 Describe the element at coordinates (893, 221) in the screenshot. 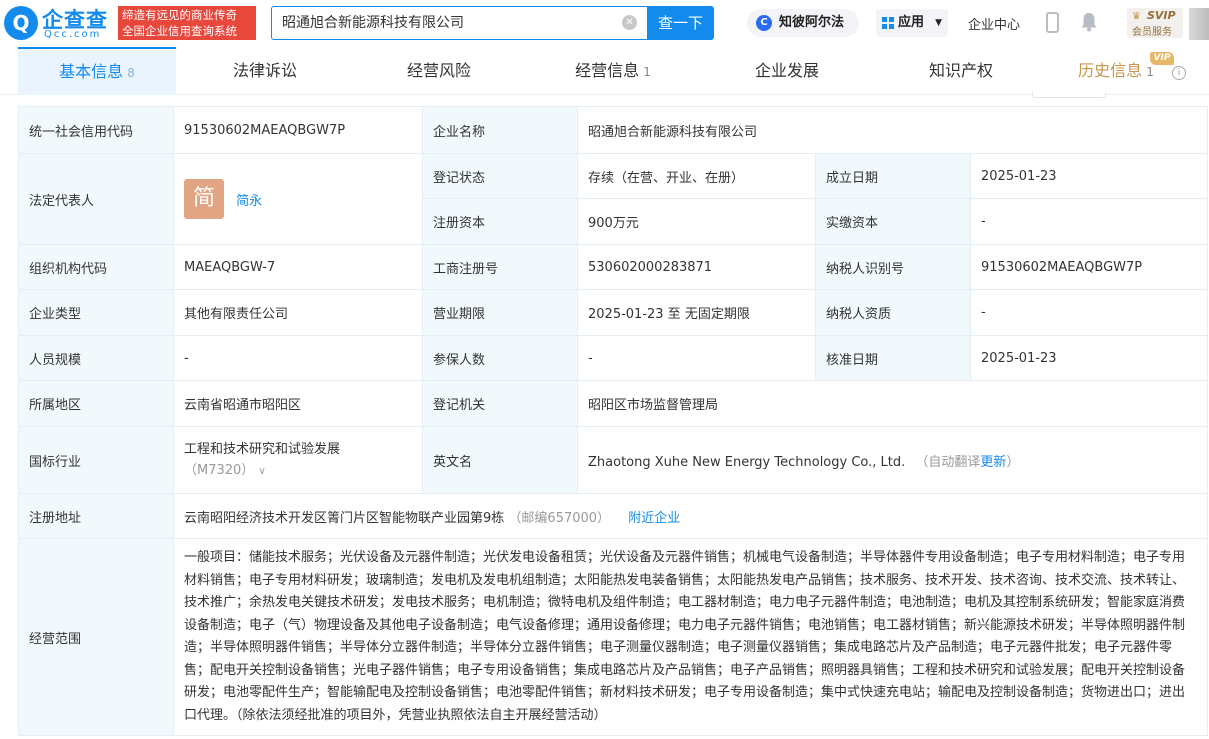

I see `paid-capital-label: 实缴资本` at that location.